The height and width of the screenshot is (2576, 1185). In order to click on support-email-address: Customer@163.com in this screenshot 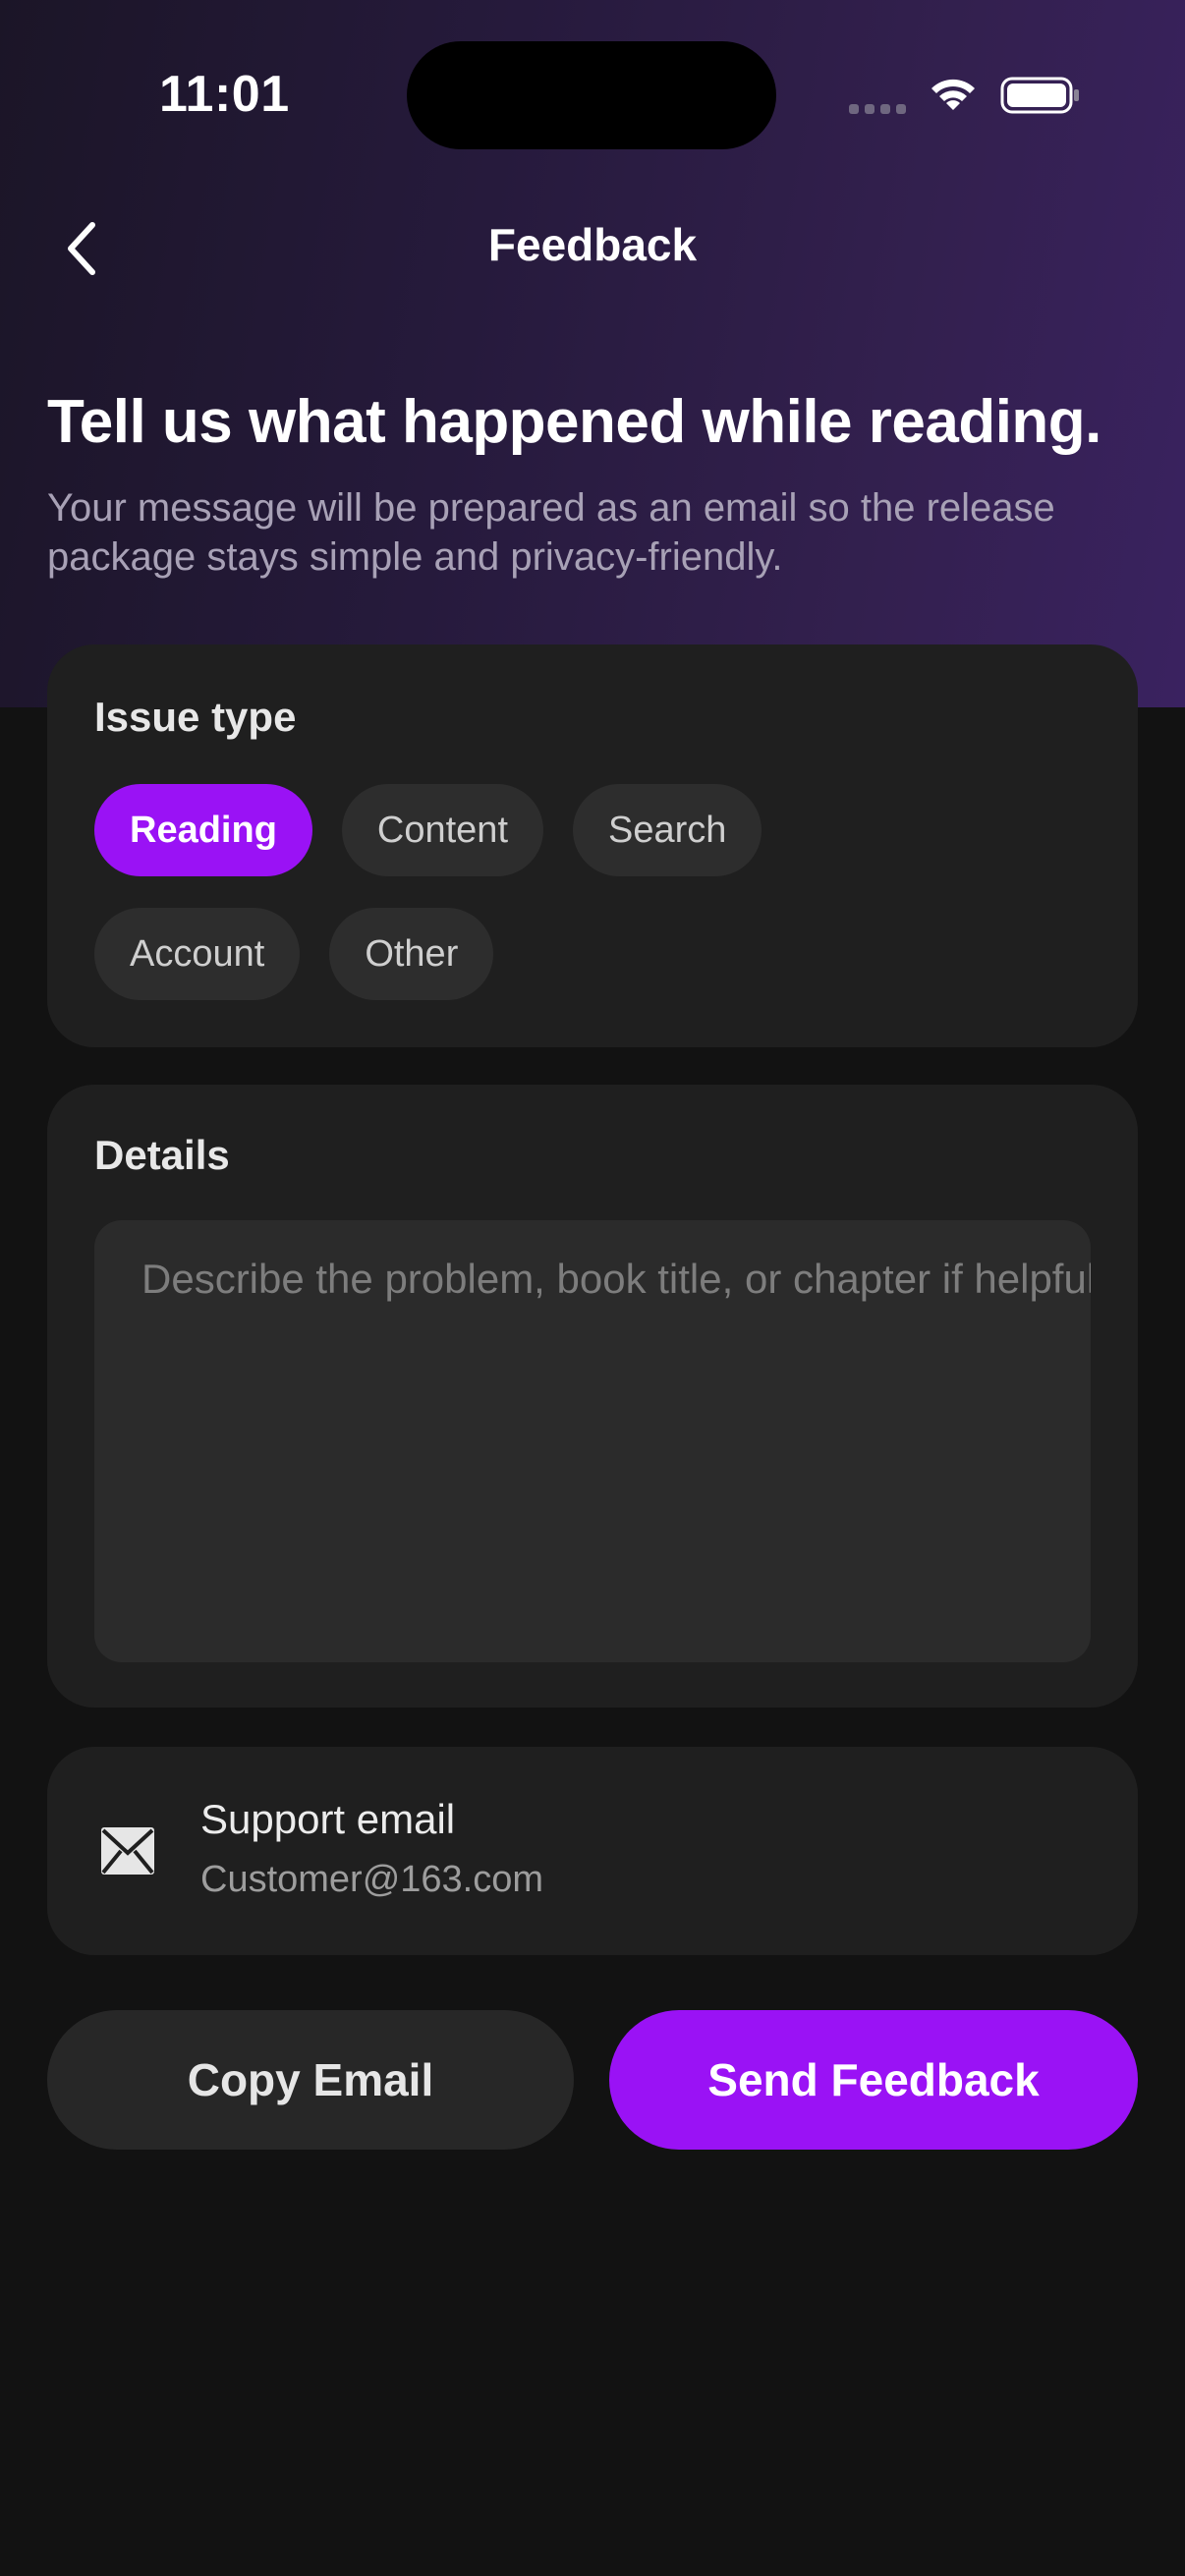, I will do `click(372, 1879)`.